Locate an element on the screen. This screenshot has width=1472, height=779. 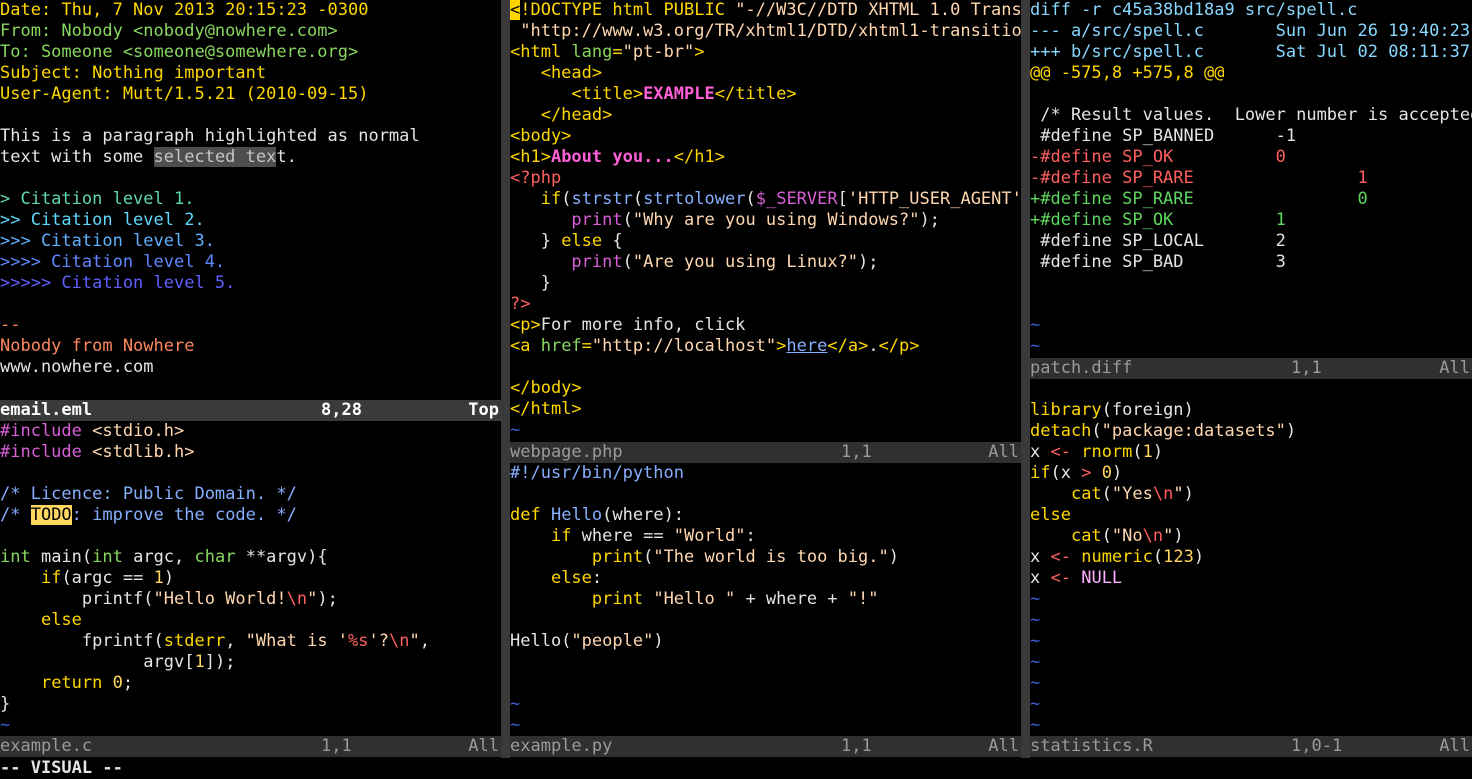
code-line: if(argc == 1) is located at coordinates (250, 578).